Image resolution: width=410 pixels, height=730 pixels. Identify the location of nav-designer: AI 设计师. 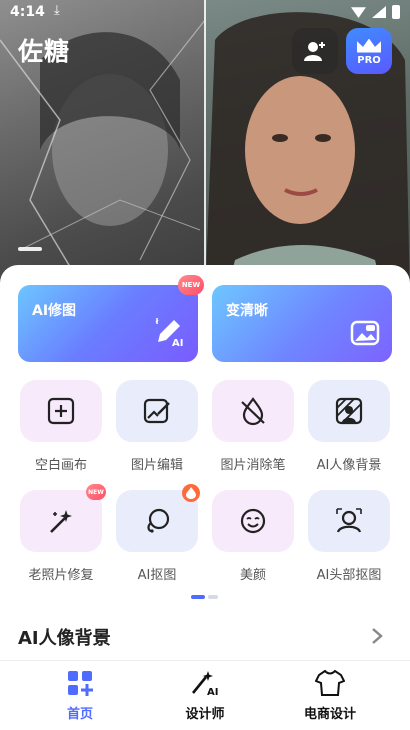
(205, 695).